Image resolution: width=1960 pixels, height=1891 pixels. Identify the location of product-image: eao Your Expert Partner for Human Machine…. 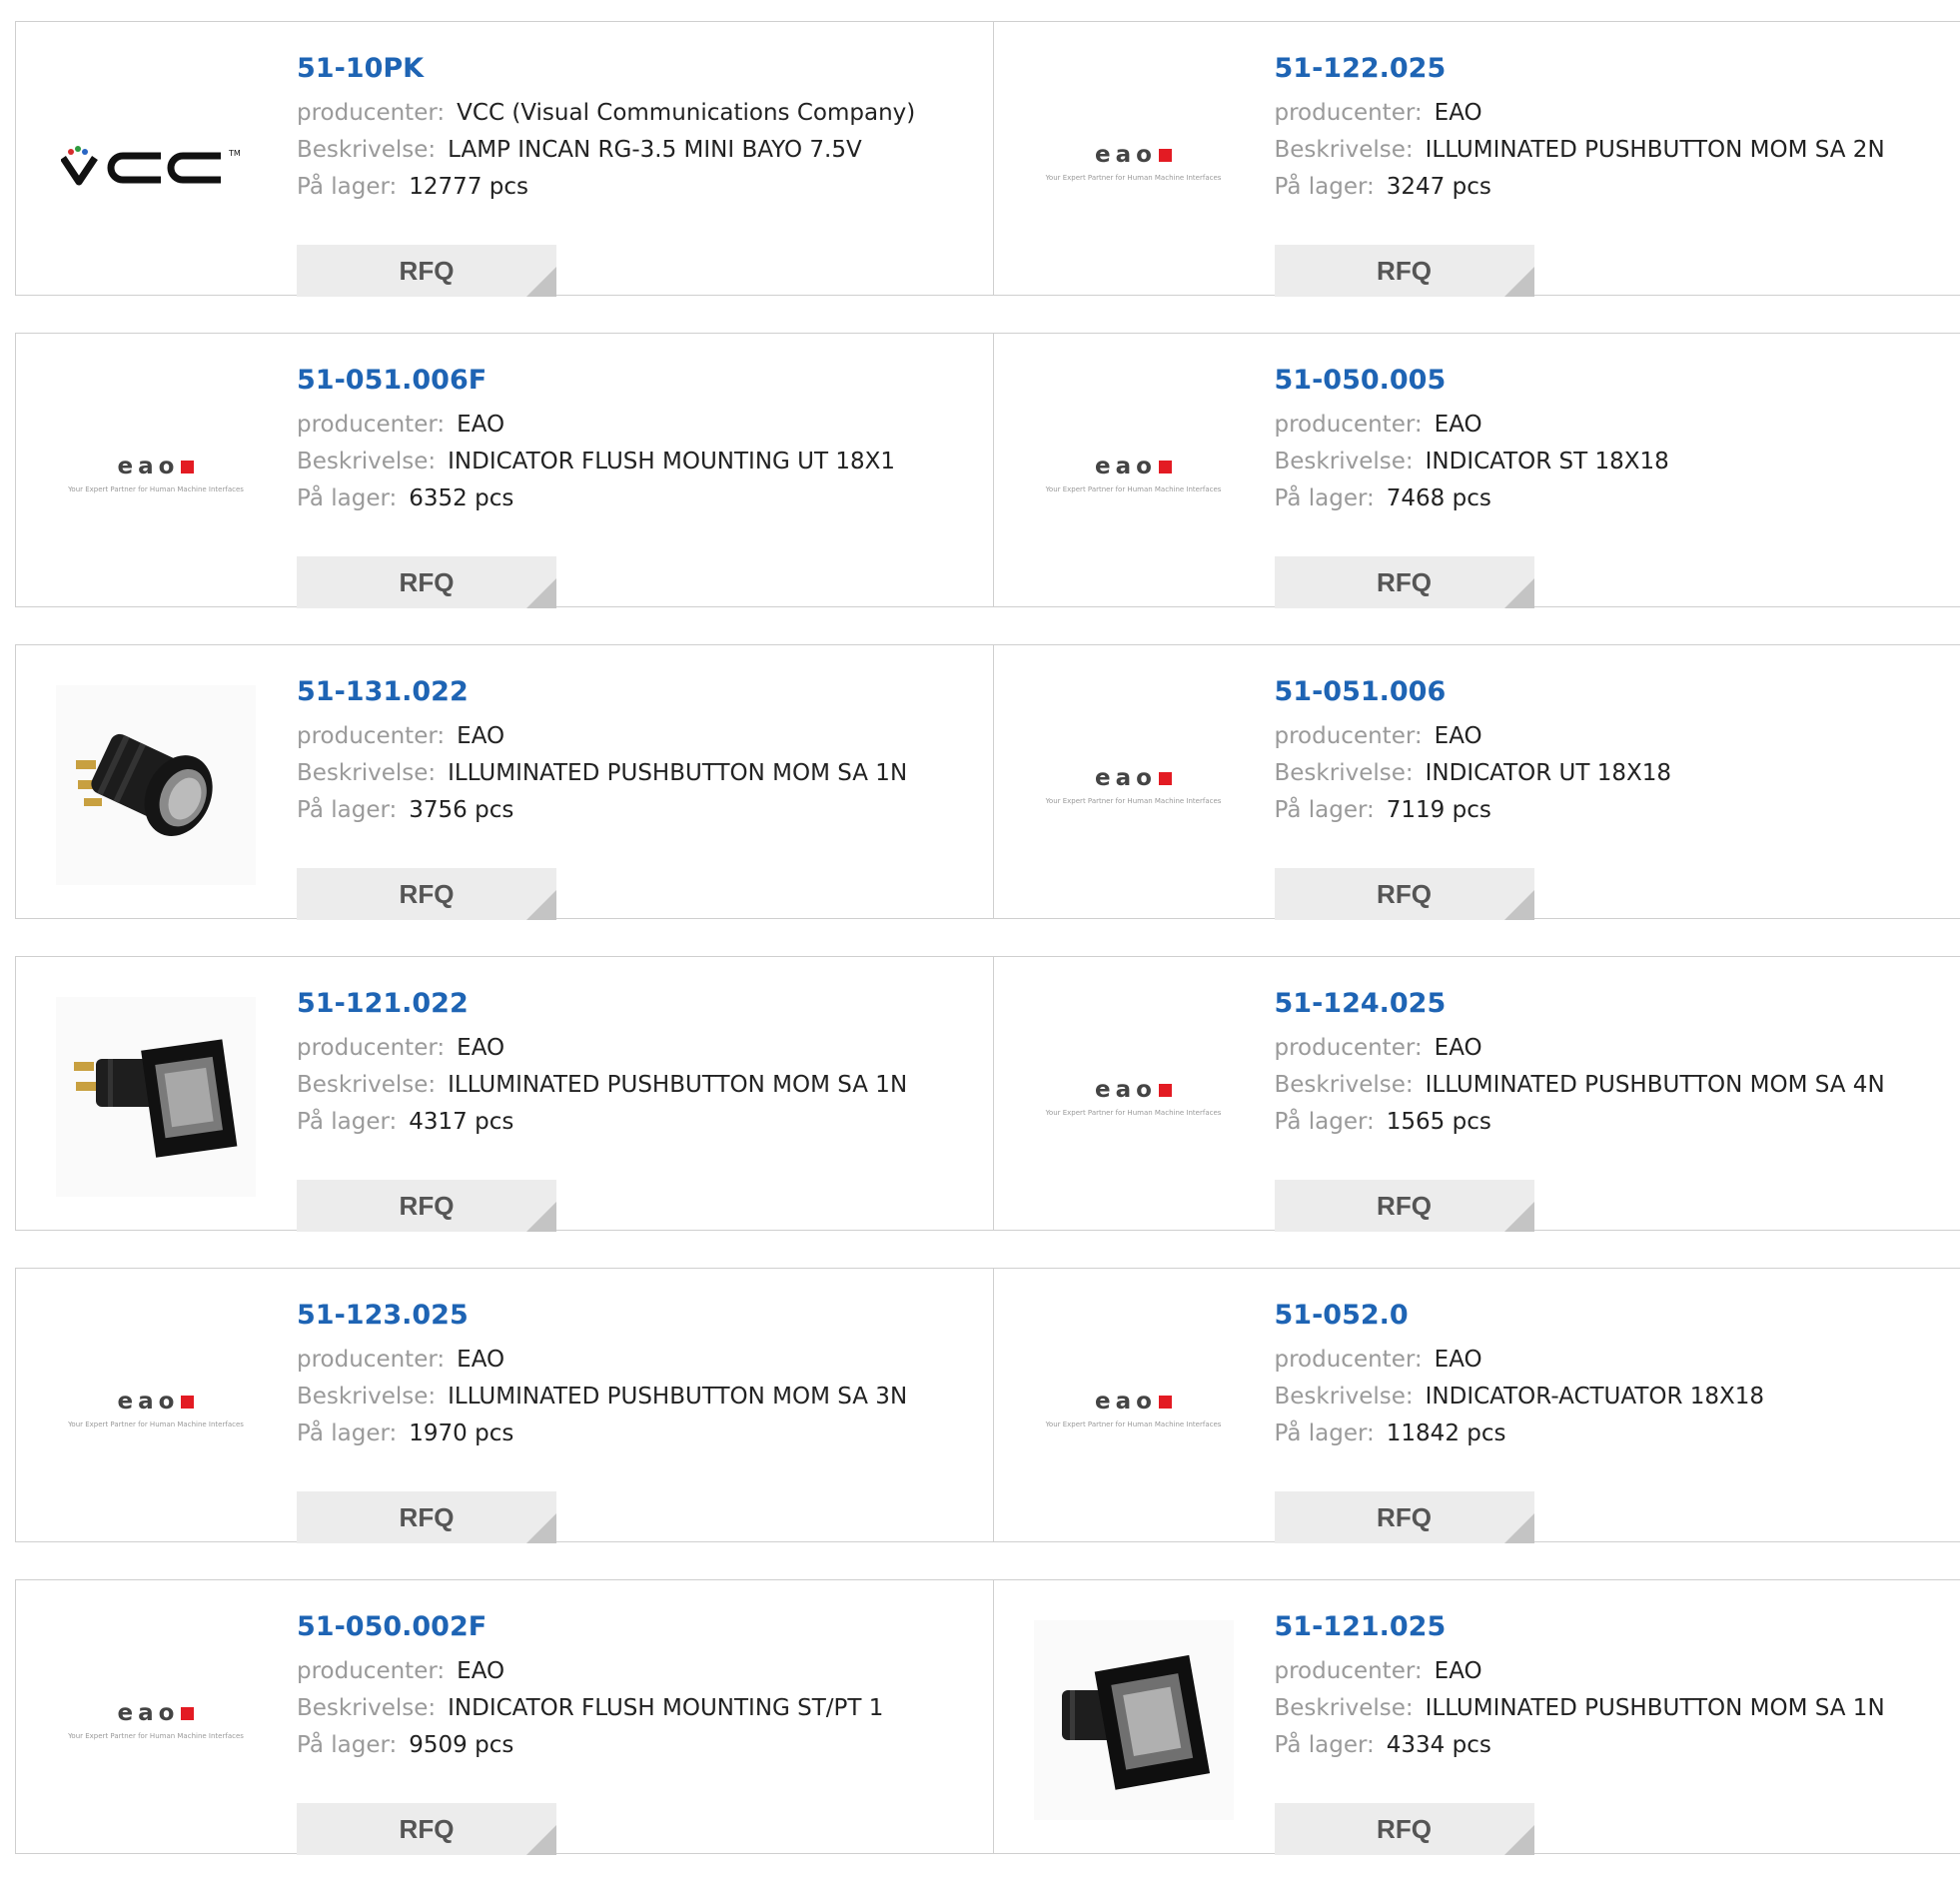
(1134, 785).